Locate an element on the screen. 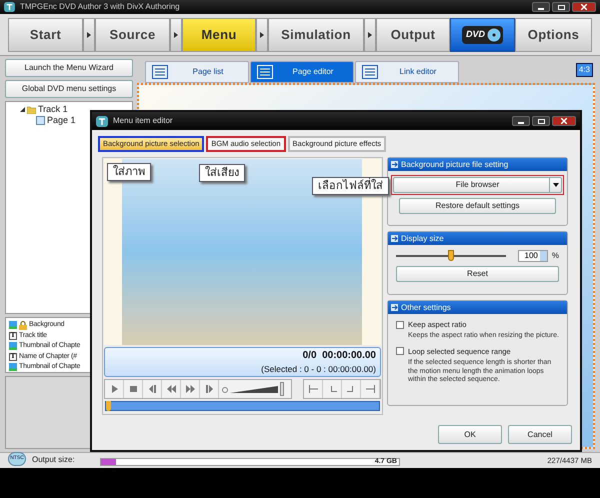 The image size is (600, 498). folder-icon is located at coordinates (31, 110).